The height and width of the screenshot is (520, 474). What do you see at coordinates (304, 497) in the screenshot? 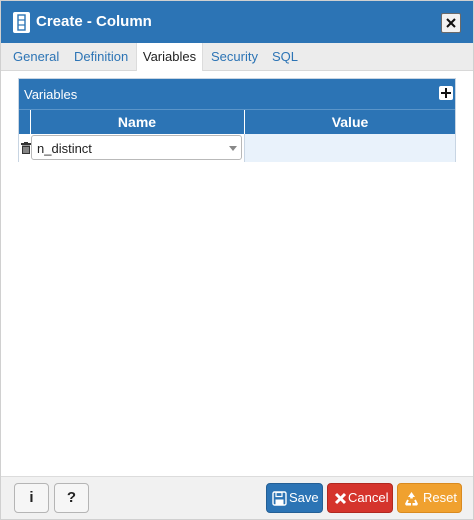
I see `save-button-label: Save` at bounding box center [304, 497].